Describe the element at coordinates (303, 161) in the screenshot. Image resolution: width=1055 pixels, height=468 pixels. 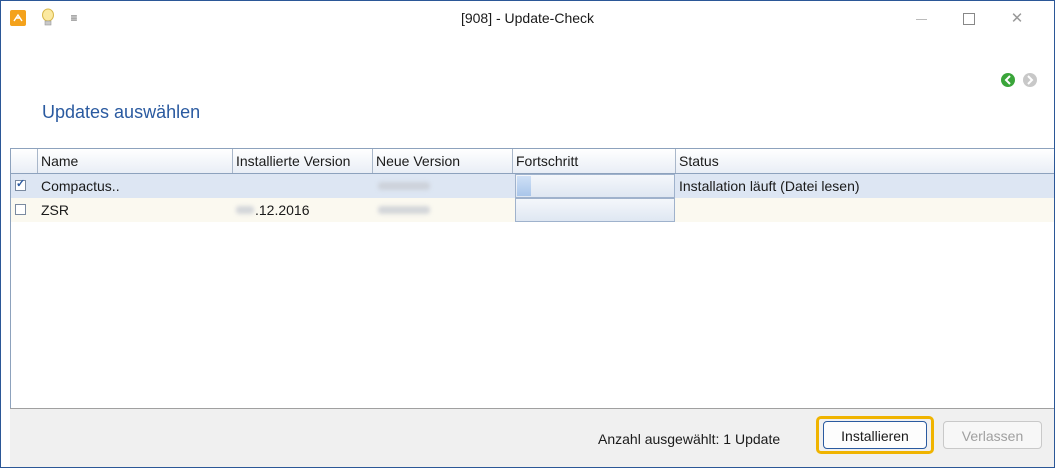
I see `column-header-installed-version: Installierte Version` at that location.